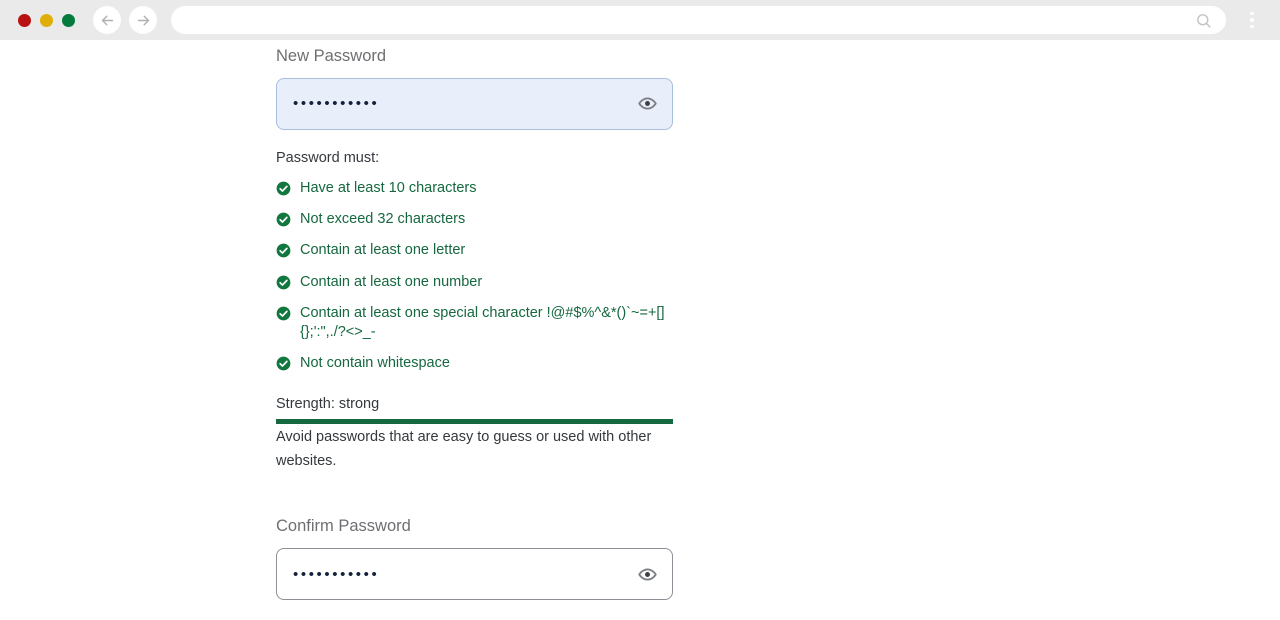  I want to click on window-controls, so click(46, 20).